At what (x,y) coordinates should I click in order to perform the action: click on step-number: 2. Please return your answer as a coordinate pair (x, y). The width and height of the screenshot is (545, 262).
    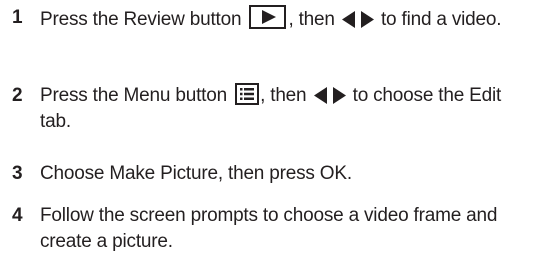
    Looking at the image, I should click on (17, 95).